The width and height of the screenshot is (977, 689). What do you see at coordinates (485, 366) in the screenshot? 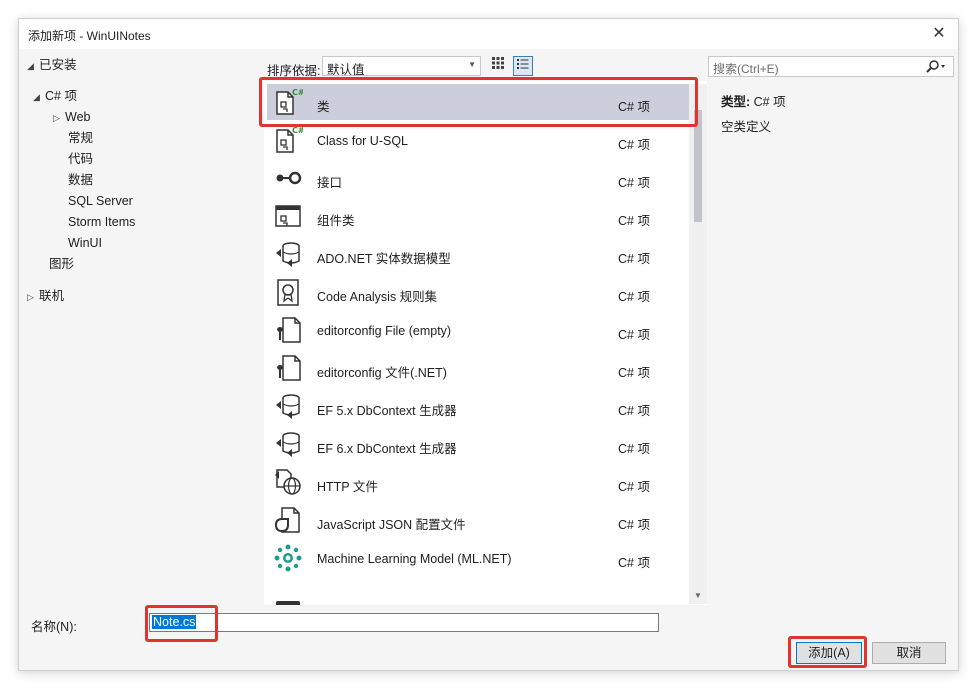
I see `template-item: editorconfig 文件(.NET) C# 项` at bounding box center [485, 366].